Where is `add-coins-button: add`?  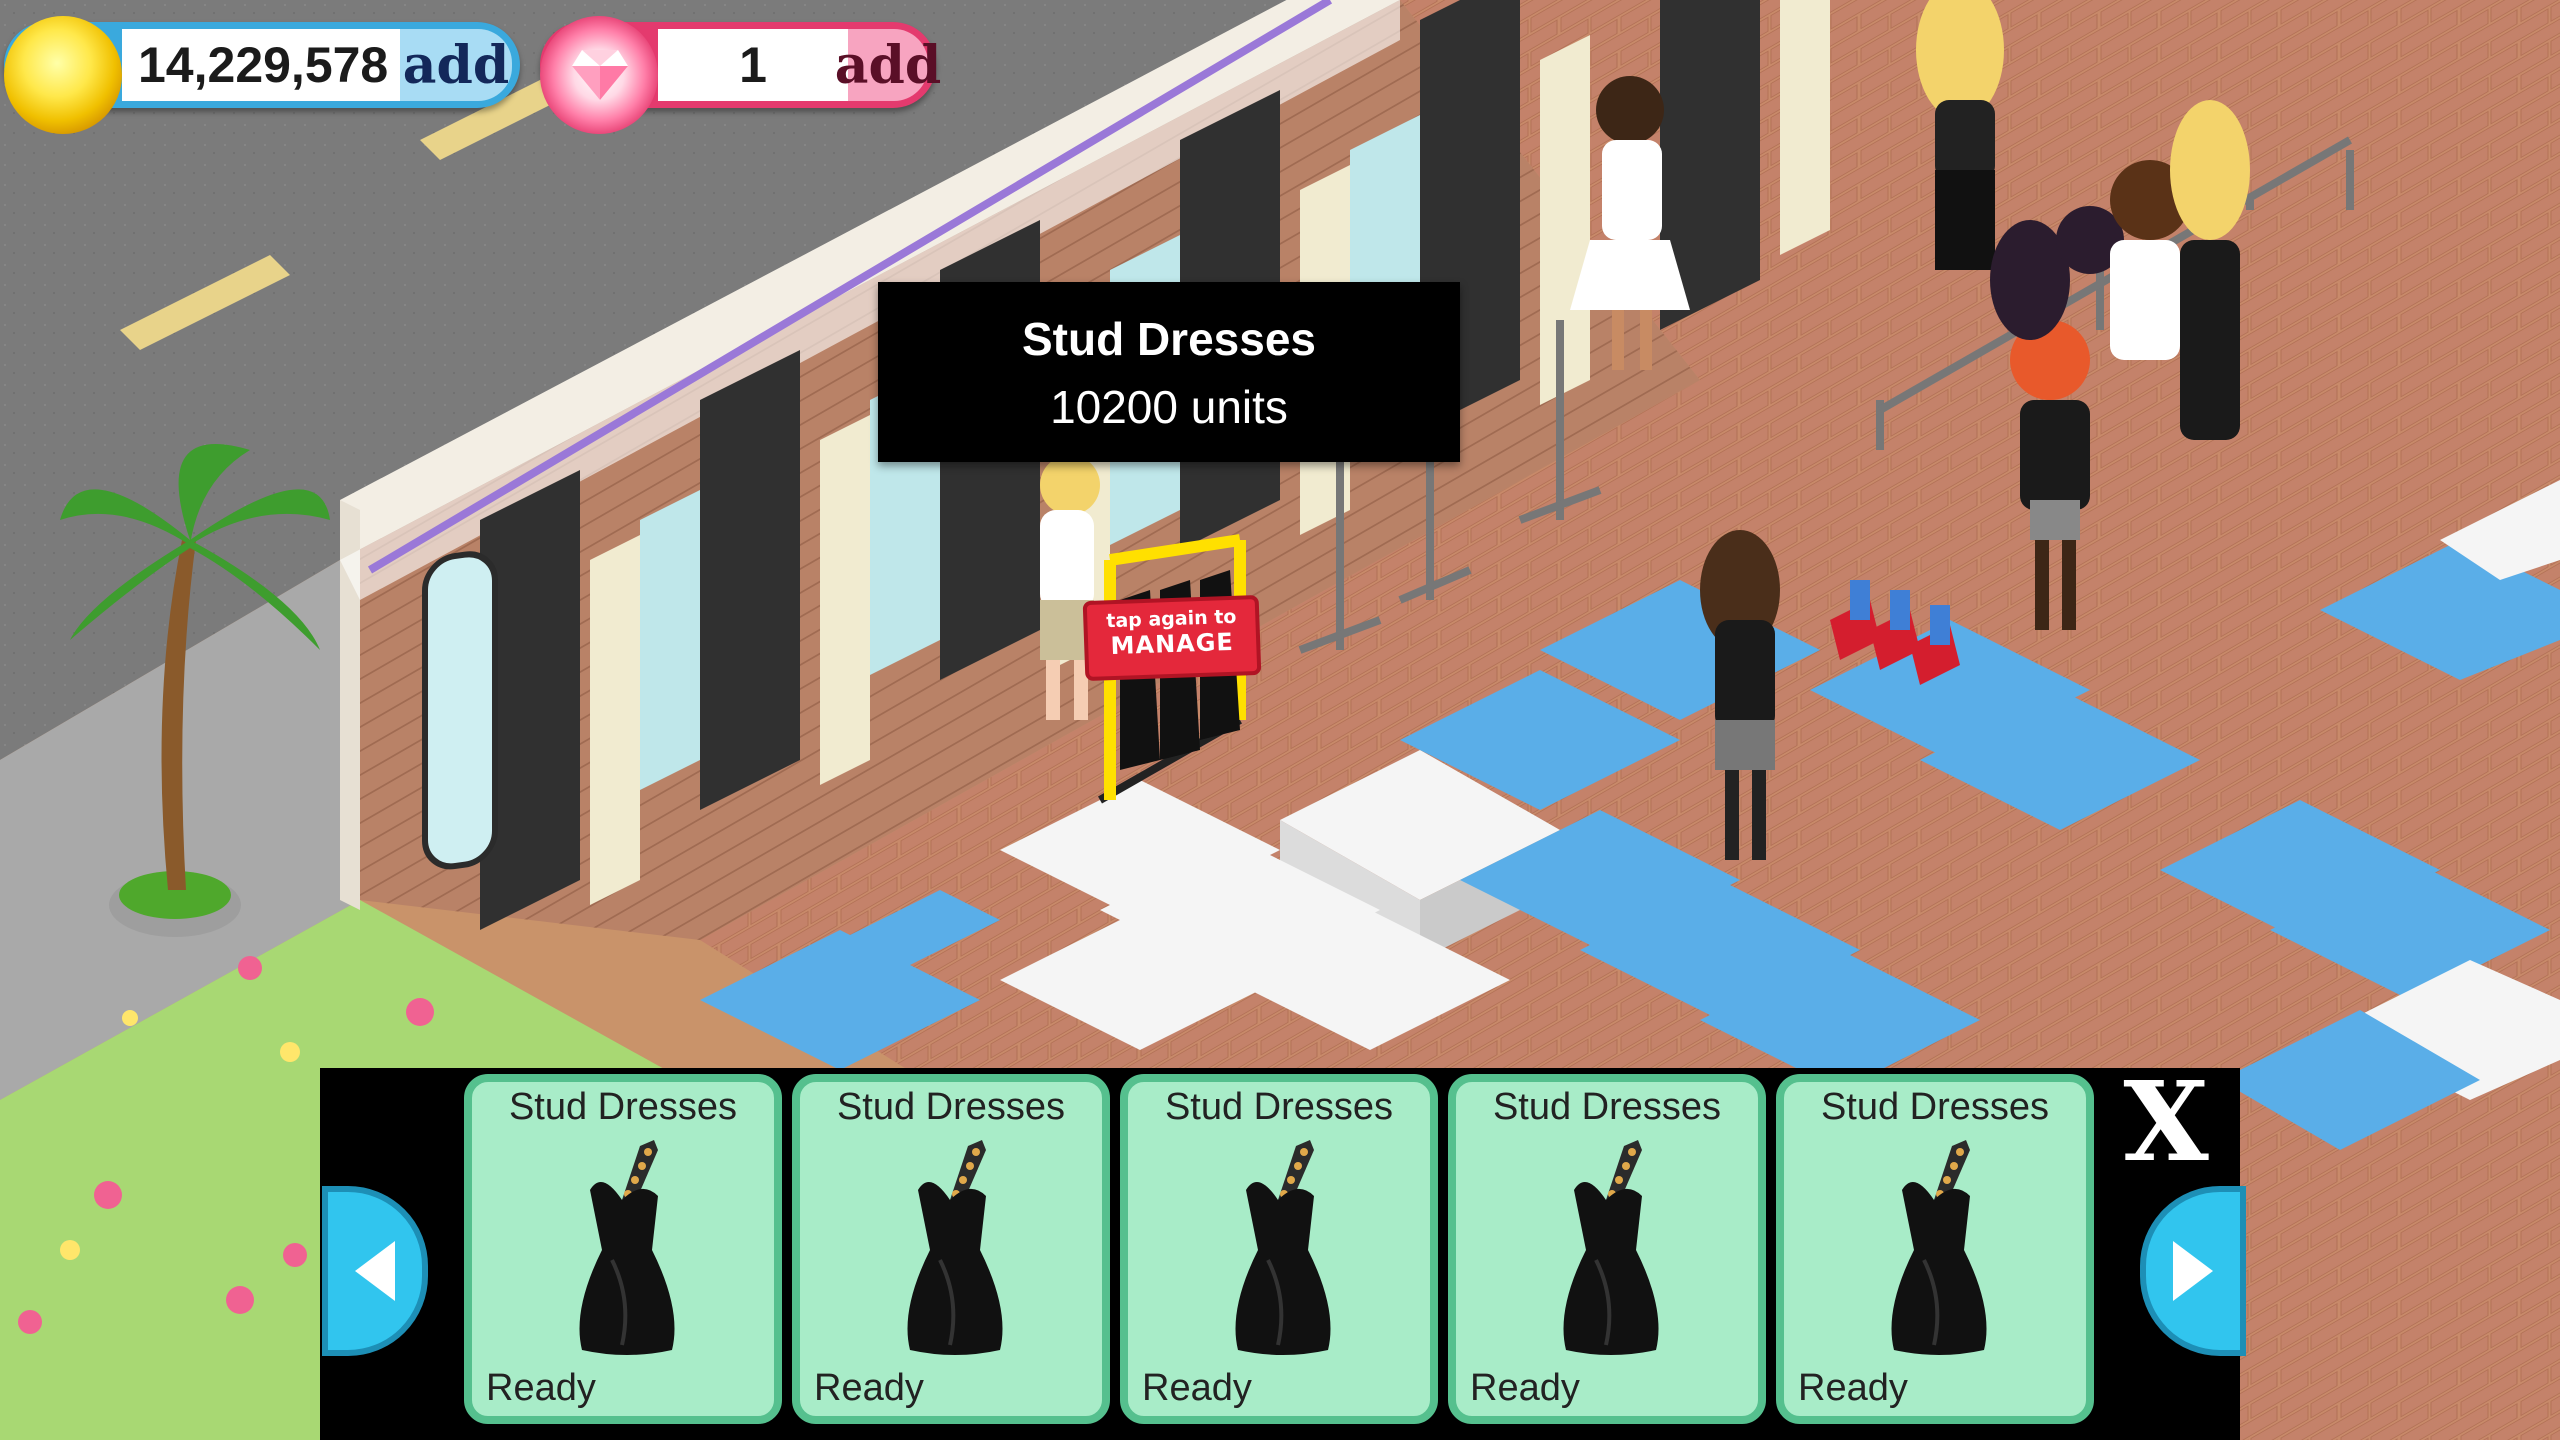 add-coins-button: add is located at coordinates (456, 65).